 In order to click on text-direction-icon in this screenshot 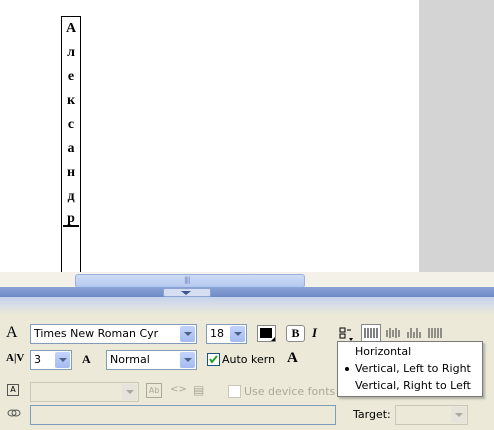, I will do `click(346, 334)`.